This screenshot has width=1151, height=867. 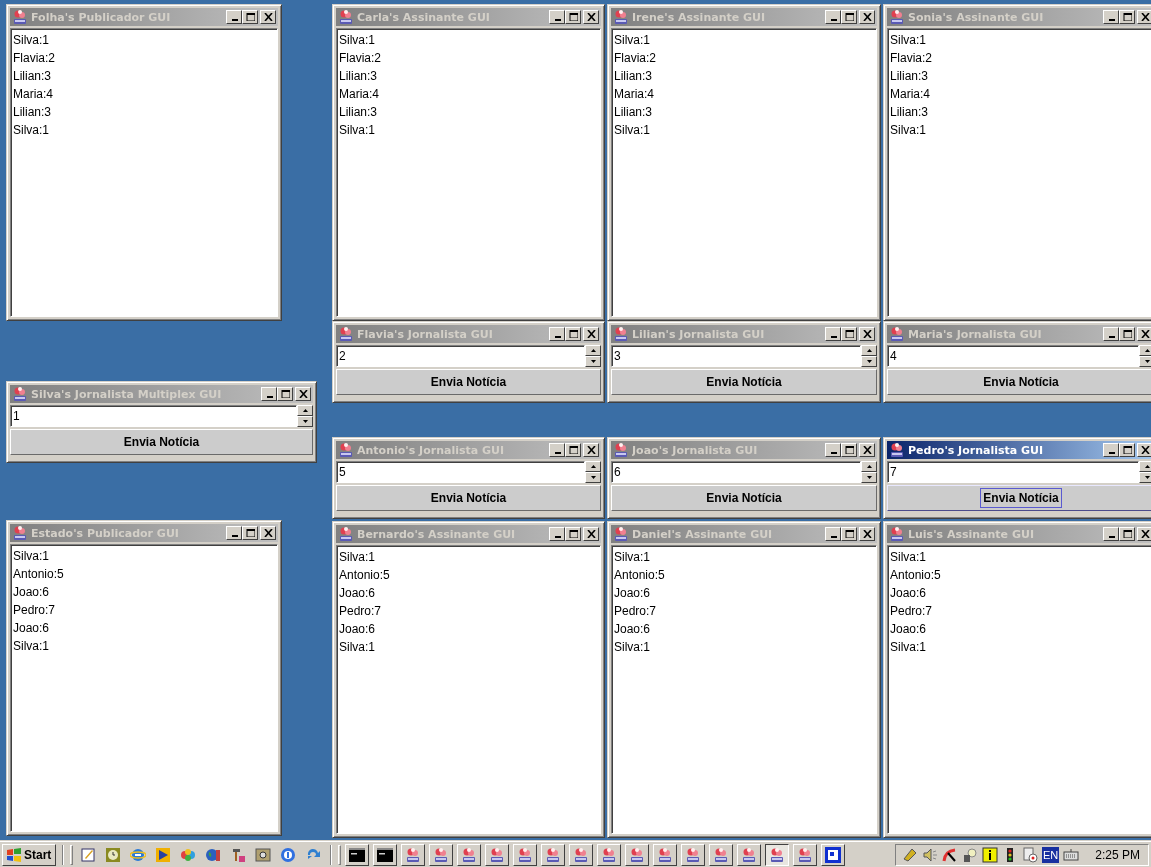 What do you see at coordinates (163, 854) in the screenshot?
I see `play-launcher` at bounding box center [163, 854].